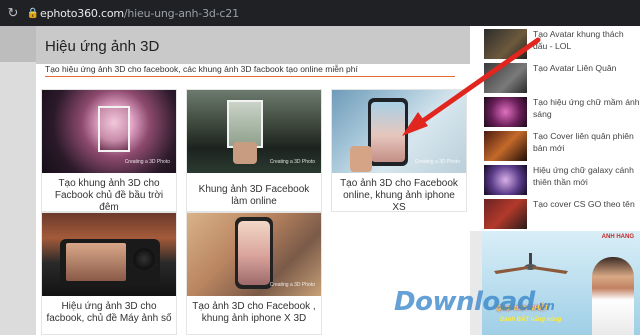 The image size is (640, 335). I want to click on address-bar: ↻ 🔒 ephoto360.com/hieu-ung-anh-3d-c21, so click(320, 13).